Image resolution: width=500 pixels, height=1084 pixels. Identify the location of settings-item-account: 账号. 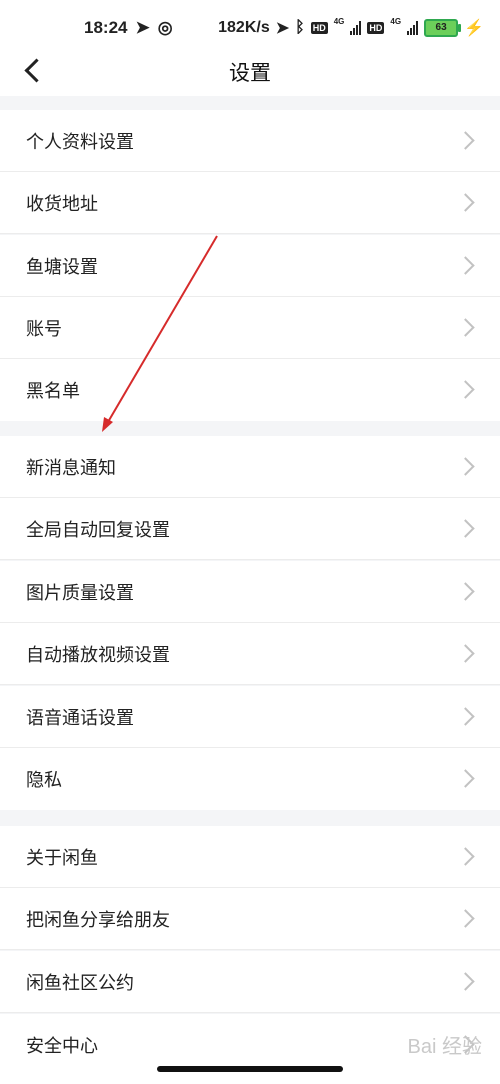
(250, 328).